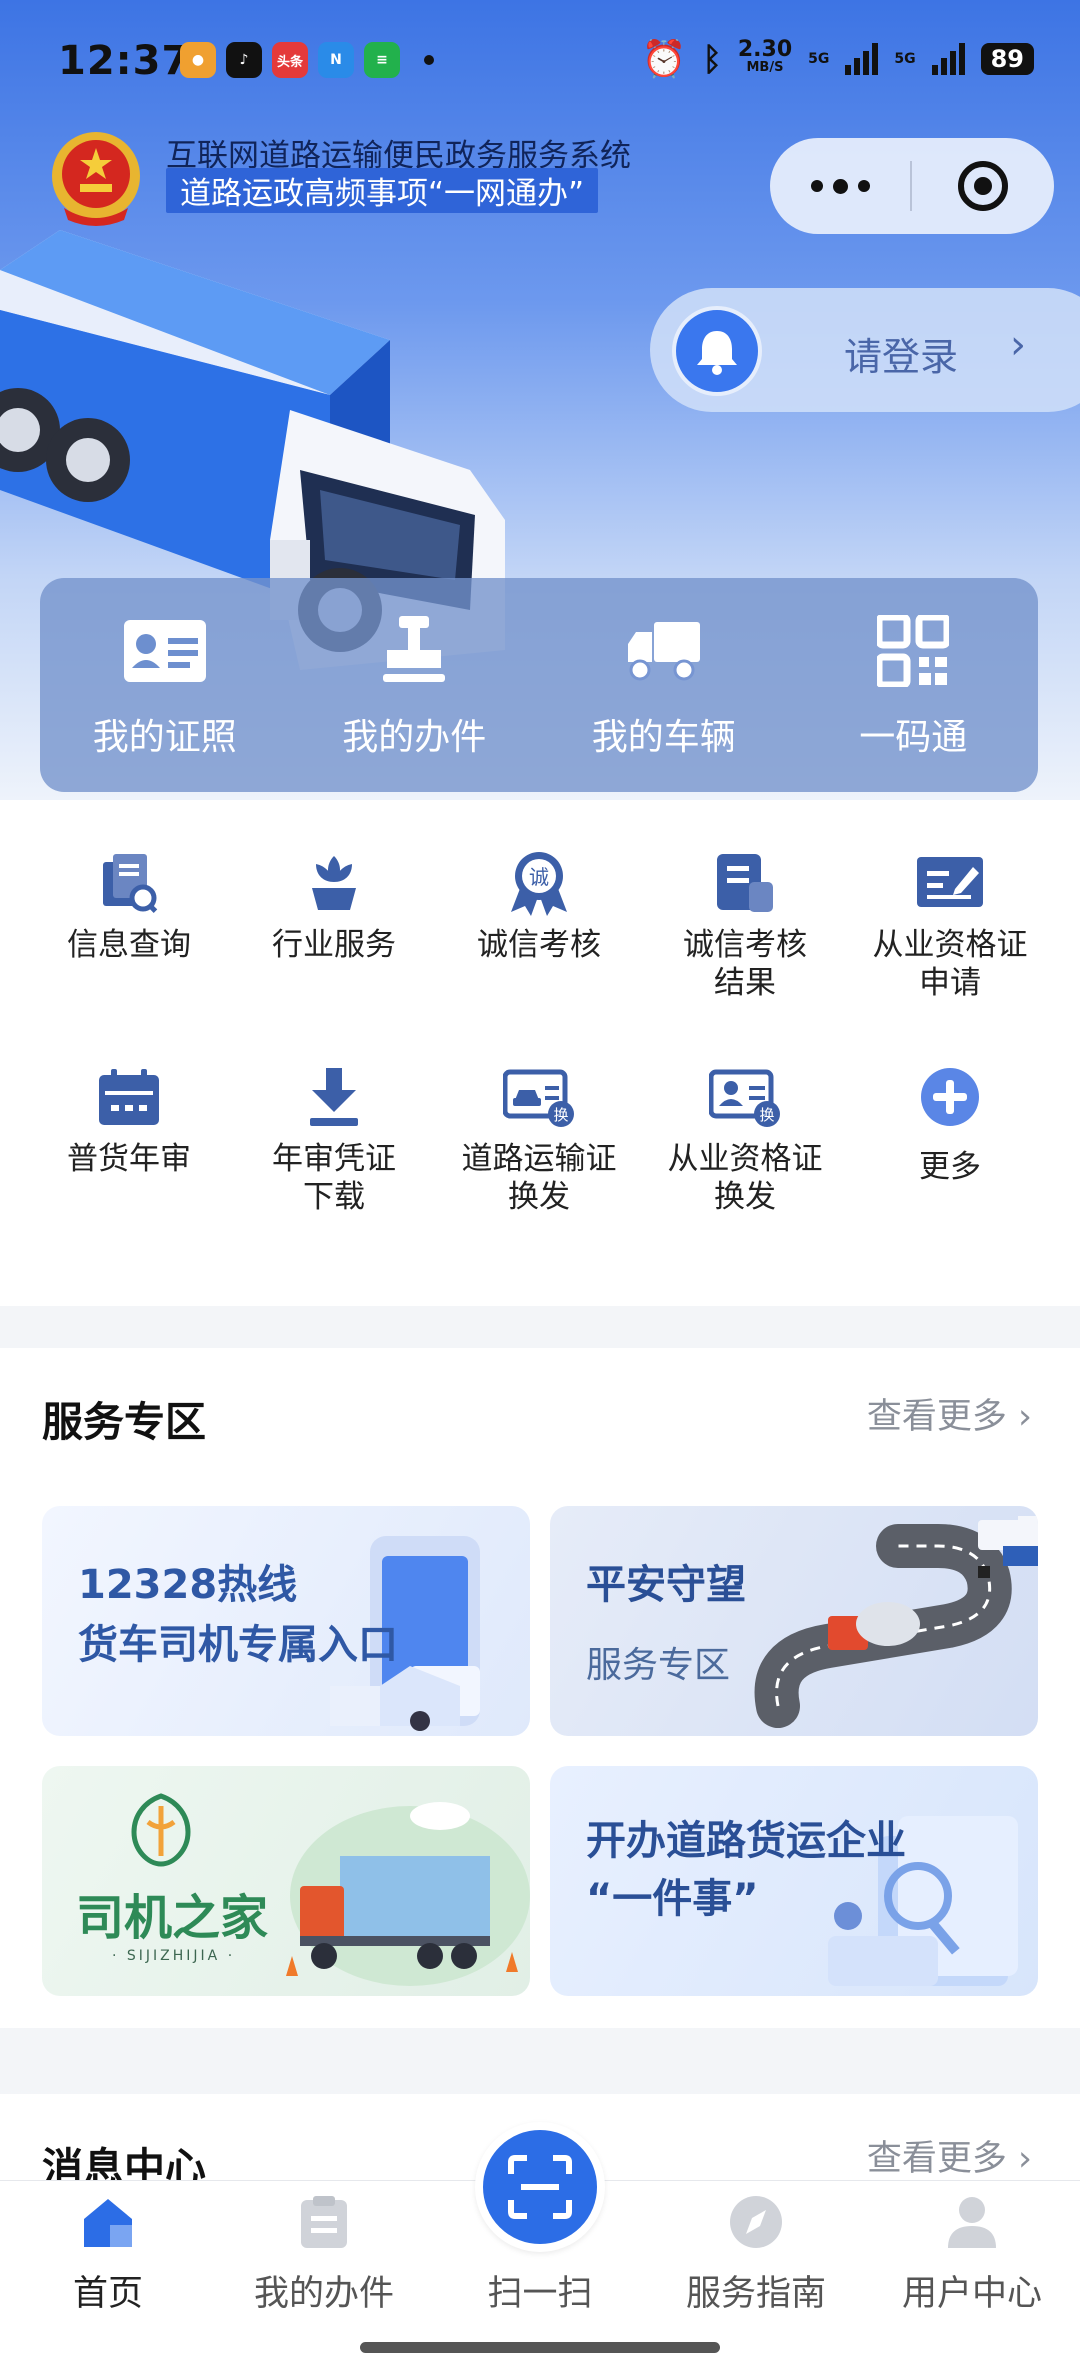 Image resolution: width=1080 pixels, height=2375 pixels. I want to click on status-app-icons: ● ♪ 头条 N ≡, so click(307, 60).